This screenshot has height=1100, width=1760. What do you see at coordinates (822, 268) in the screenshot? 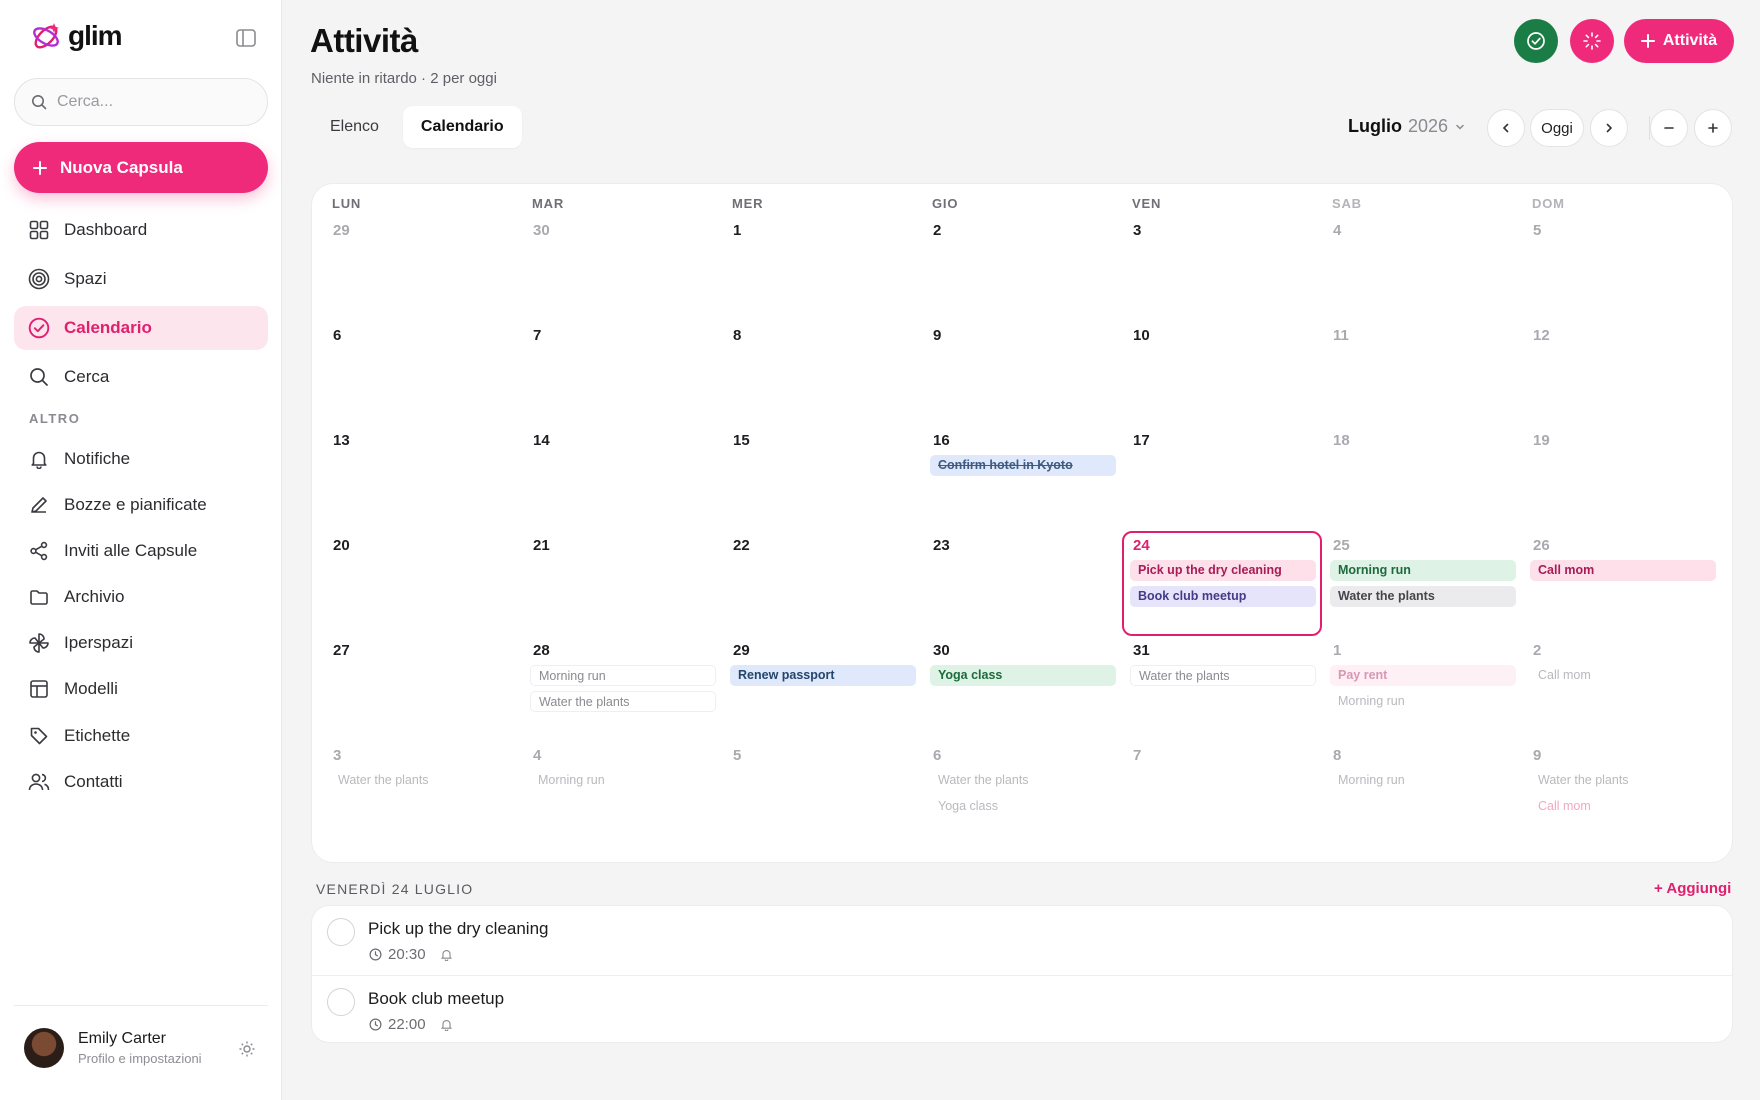
I see `calendar-day: 1` at bounding box center [822, 268].